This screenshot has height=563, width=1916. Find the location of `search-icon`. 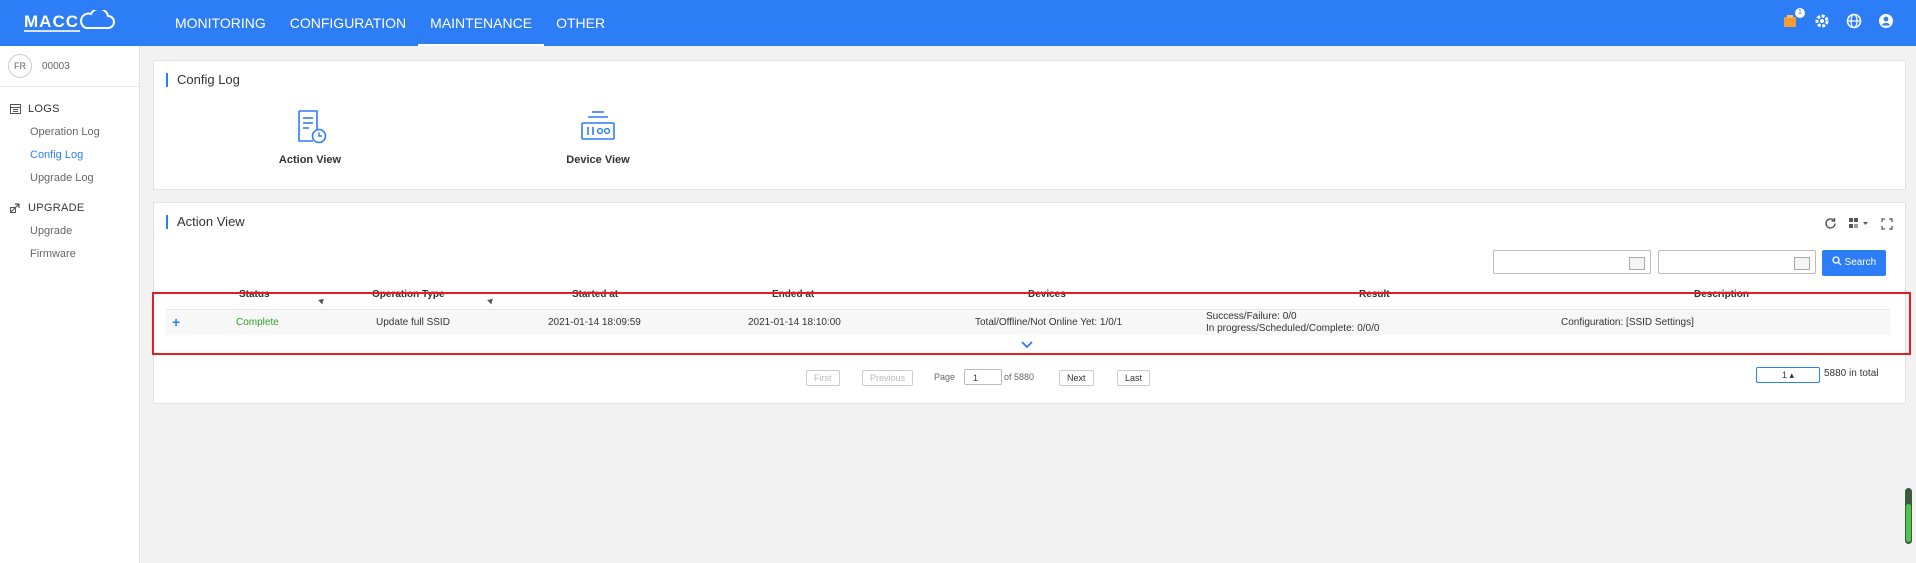

search-icon is located at coordinates (1837, 261).